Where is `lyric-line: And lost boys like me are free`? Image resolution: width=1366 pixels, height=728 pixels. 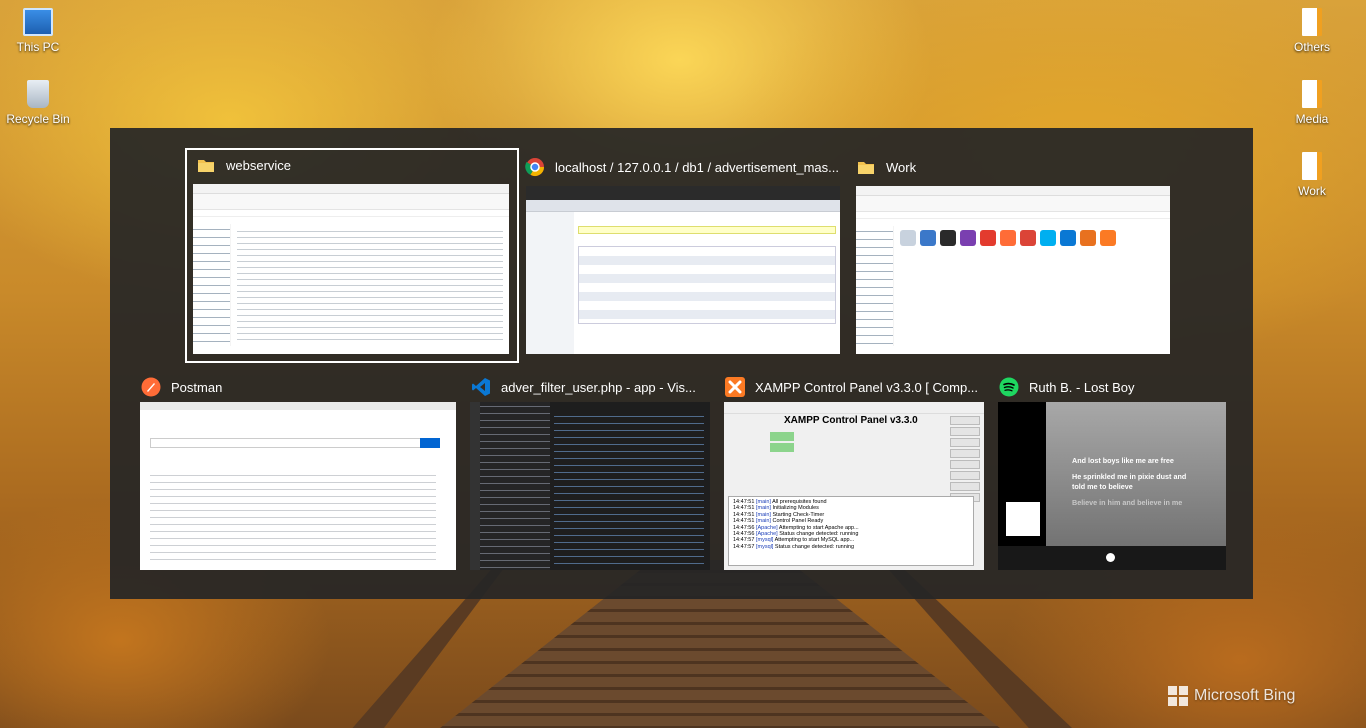 lyric-line: And lost boys like me are free is located at coordinates (1123, 460).